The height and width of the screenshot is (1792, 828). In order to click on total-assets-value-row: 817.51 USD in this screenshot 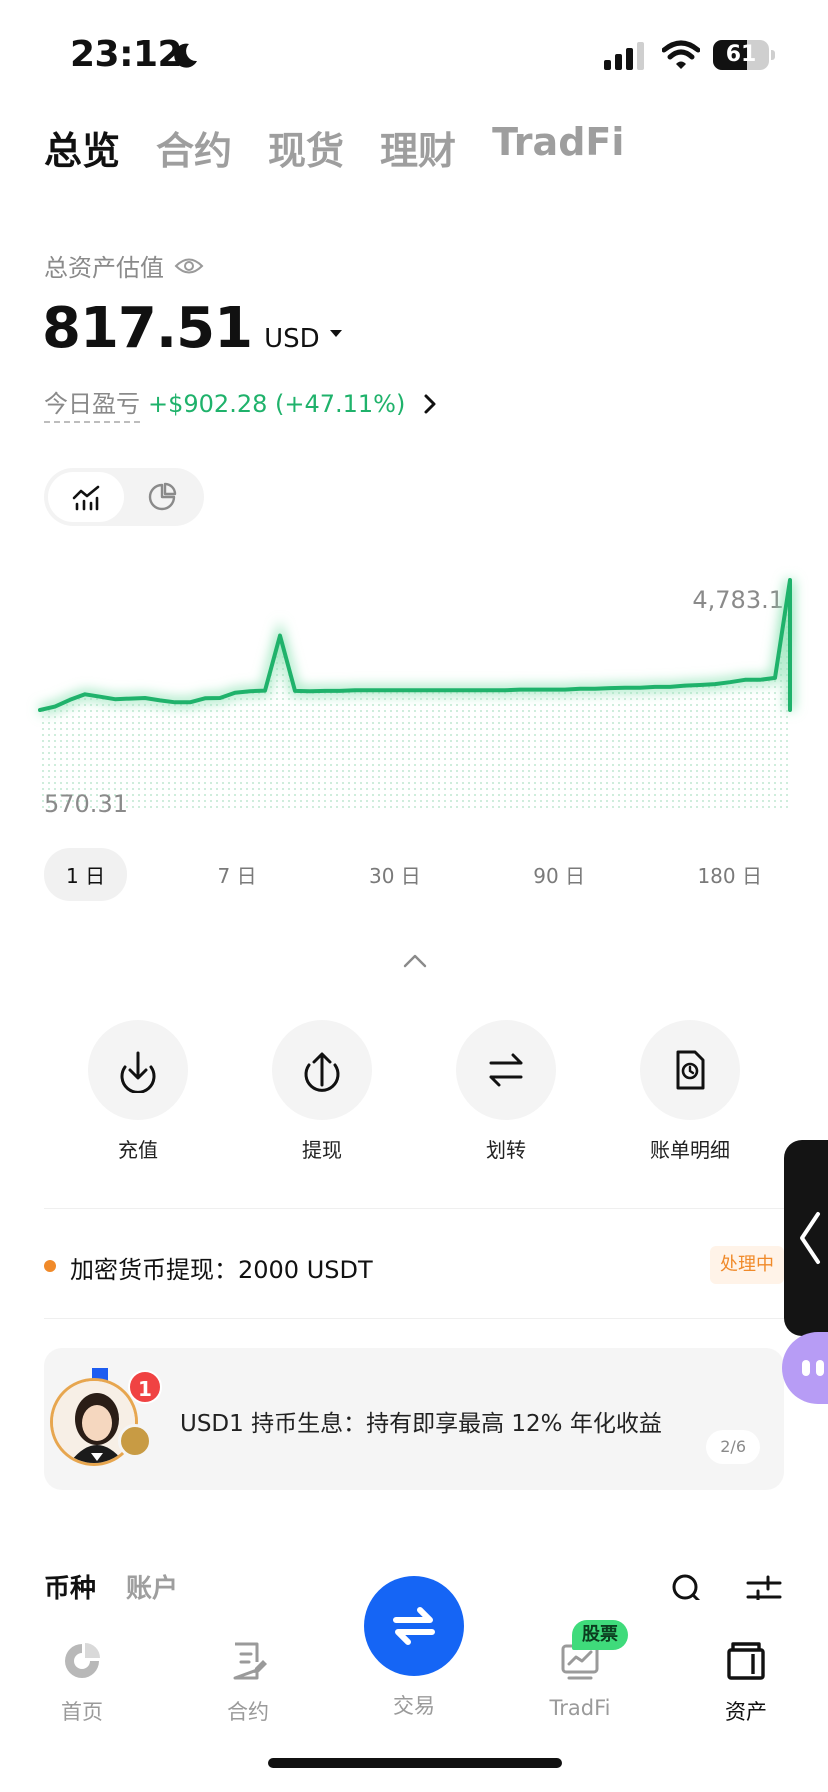, I will do `click(193, 328)`.